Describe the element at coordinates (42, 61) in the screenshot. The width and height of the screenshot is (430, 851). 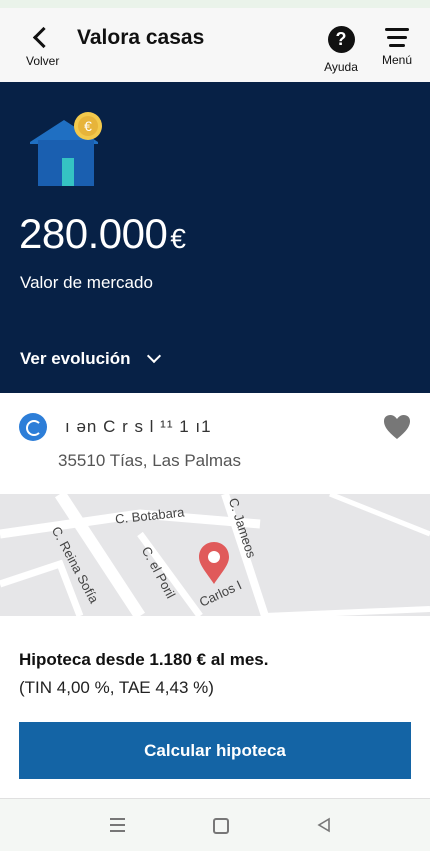
I see `back-label: Volver` at that location.